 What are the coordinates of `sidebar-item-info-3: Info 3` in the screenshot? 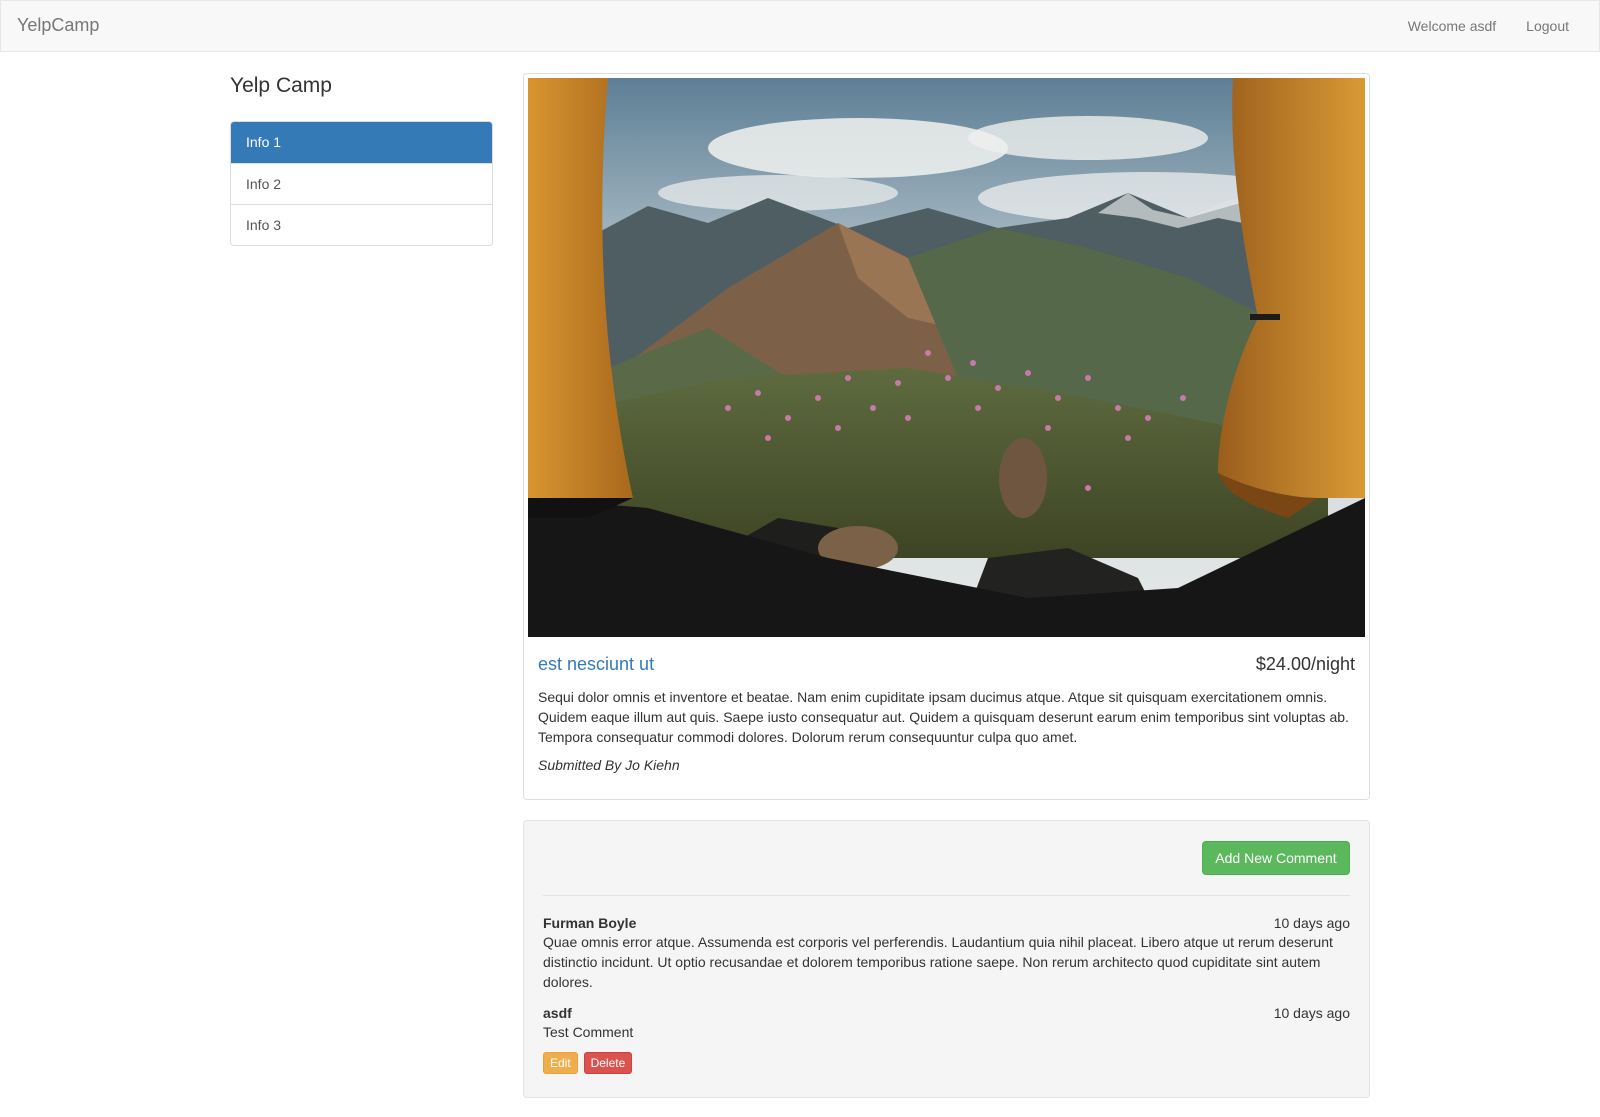 It's located at (361, 224).